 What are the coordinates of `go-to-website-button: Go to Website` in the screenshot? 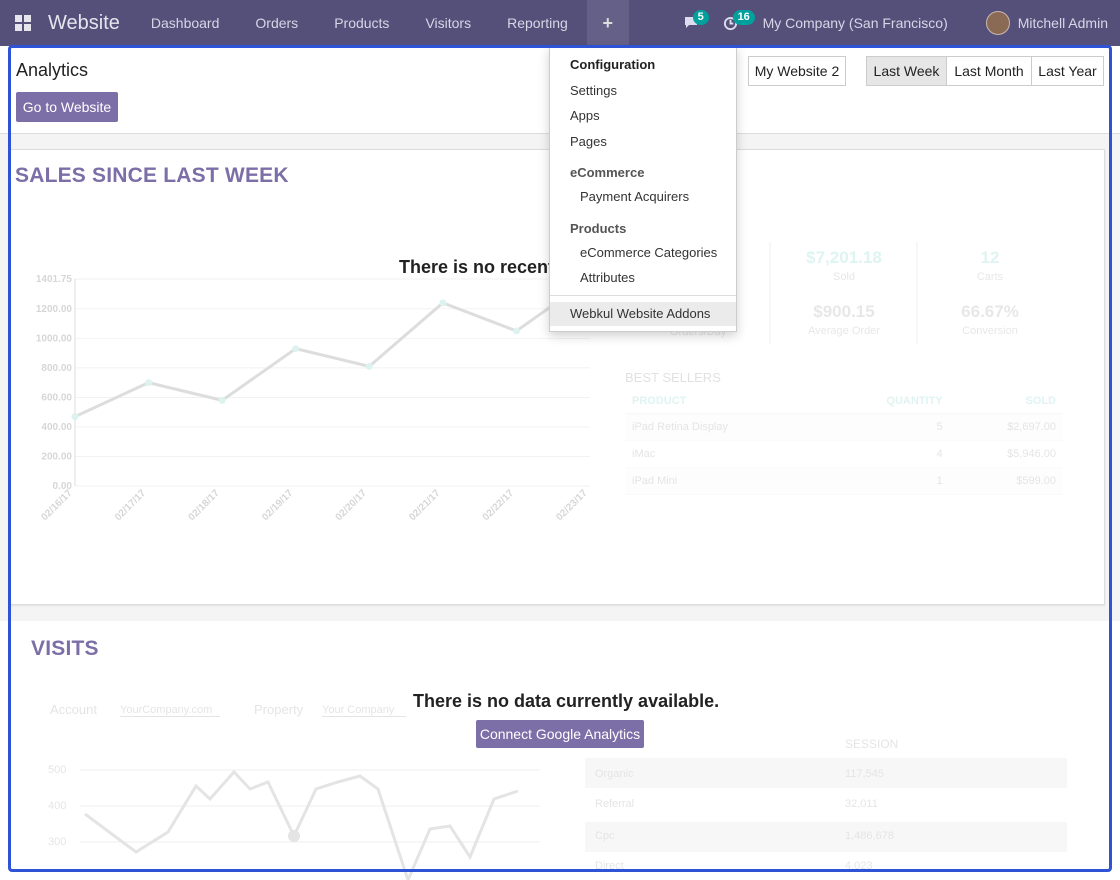 It's located at (67, 107).